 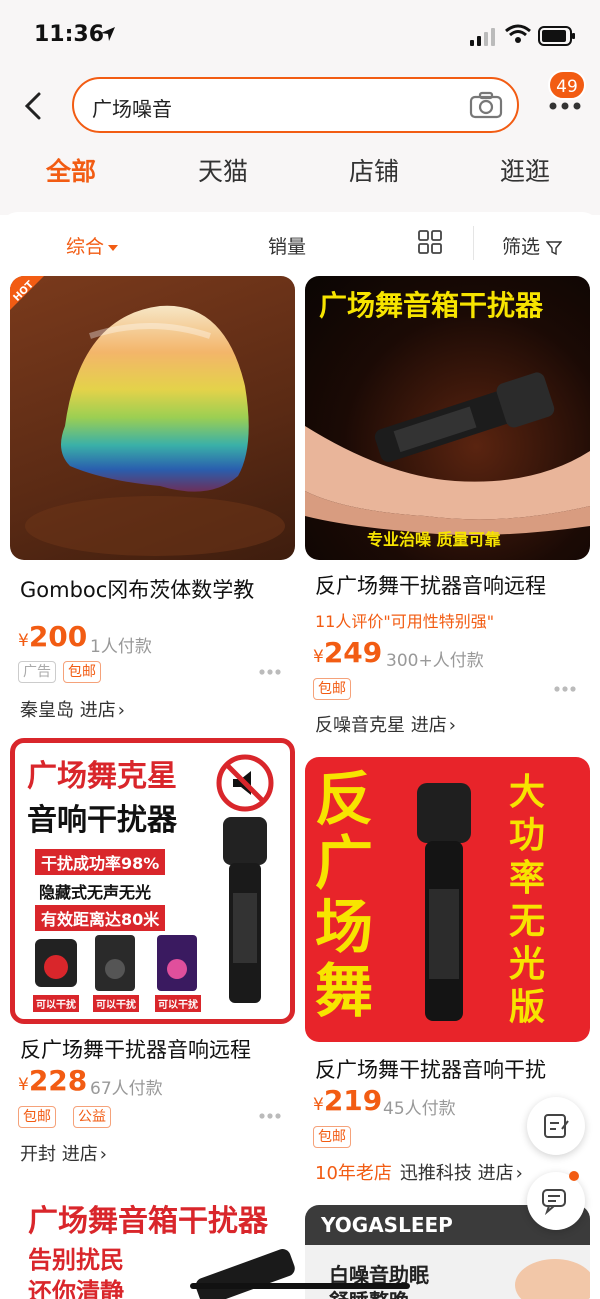 I want to click on image-right-column: 大 功 率 无 光 版, so click(x=534, y=900).